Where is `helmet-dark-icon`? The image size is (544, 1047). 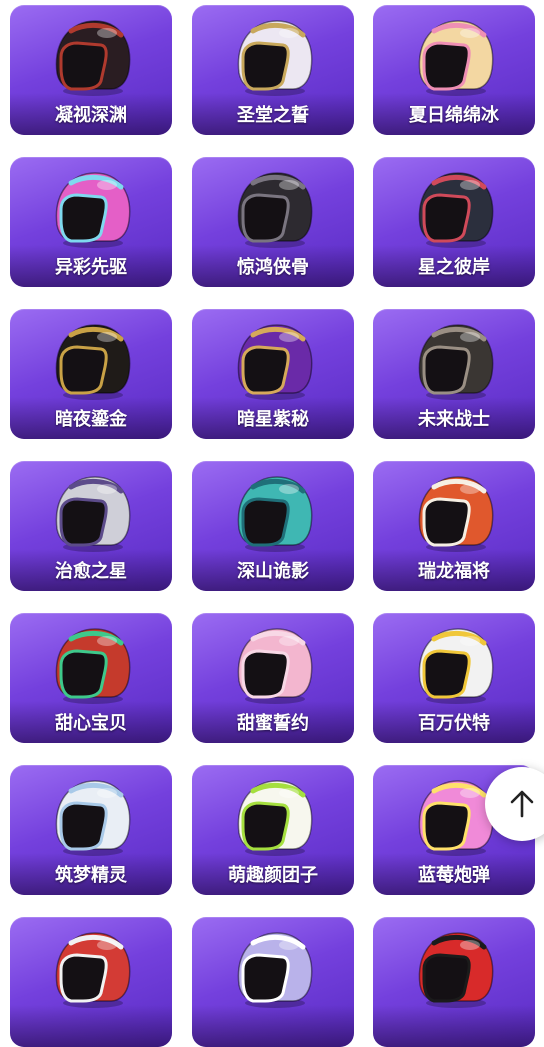
helmet-dark-icon is located at coordinates (456, 210).